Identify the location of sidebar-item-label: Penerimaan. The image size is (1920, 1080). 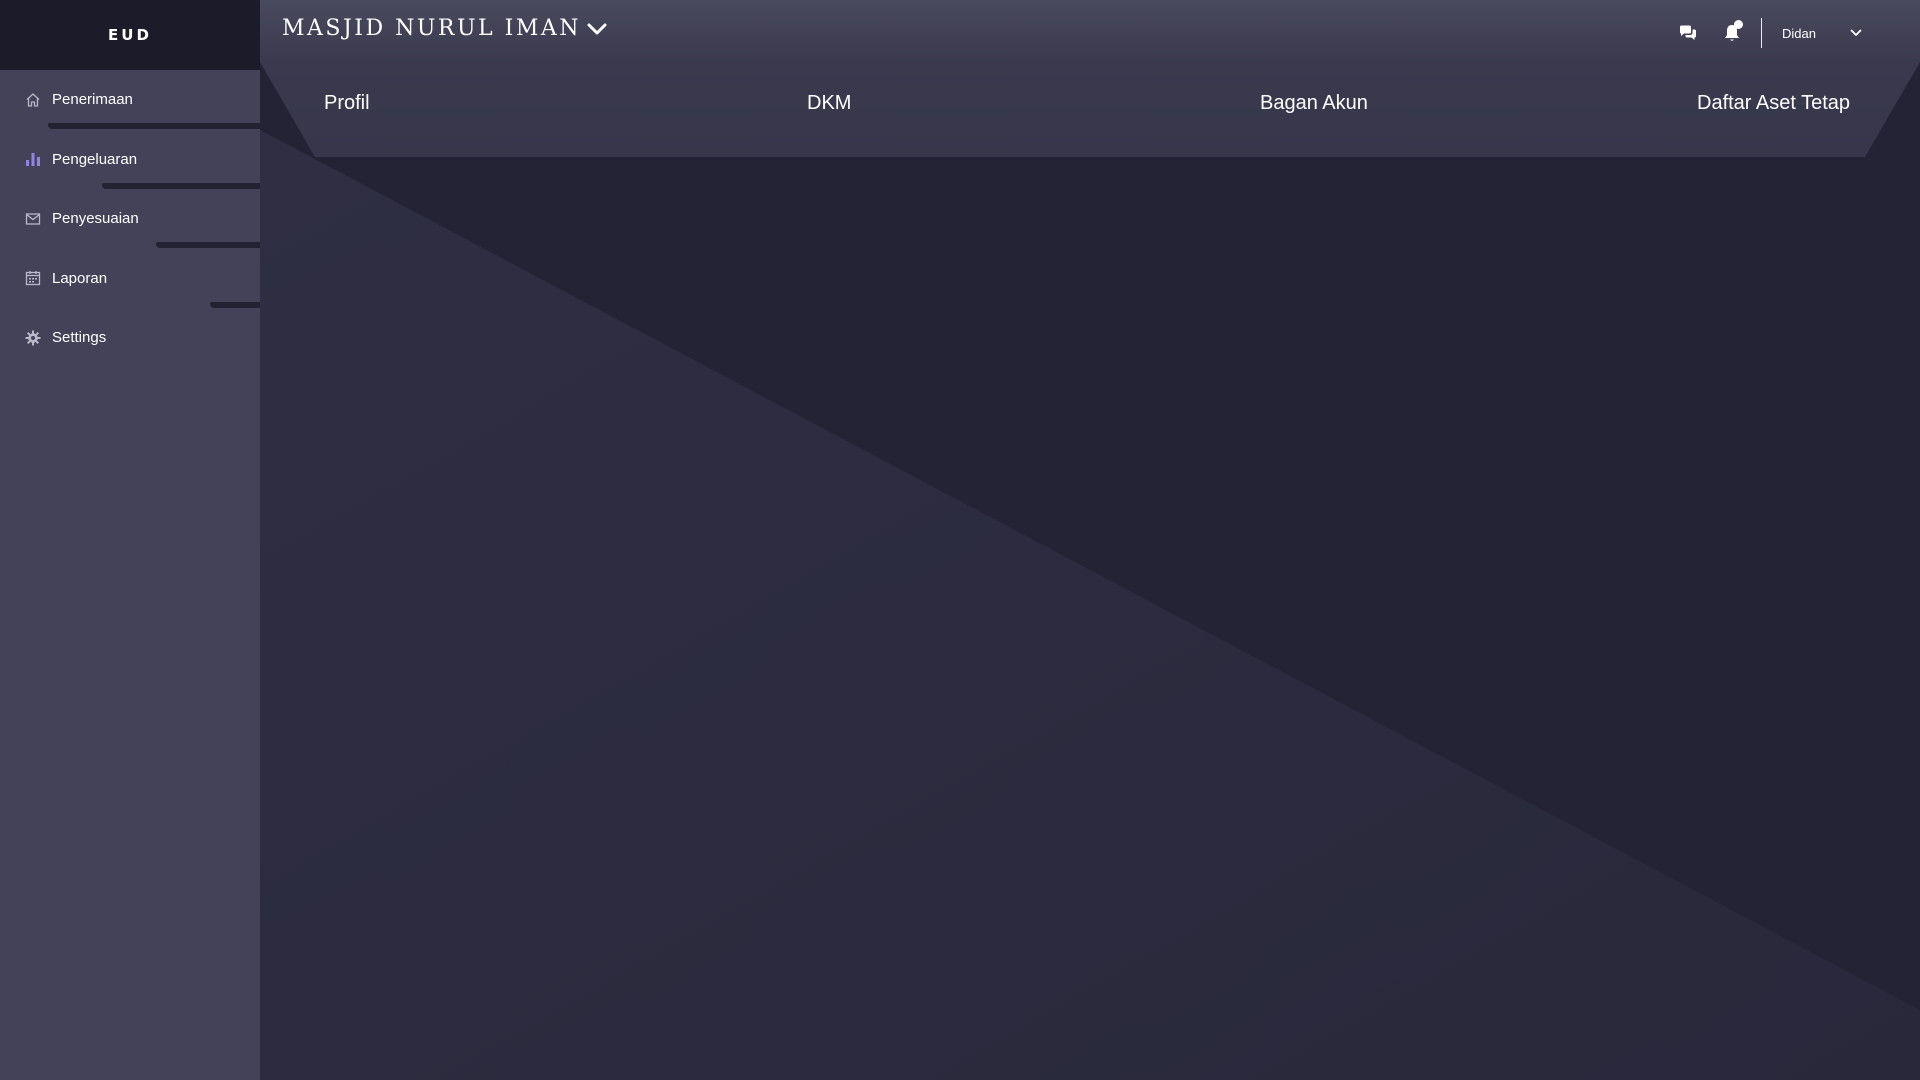
(92, 100).